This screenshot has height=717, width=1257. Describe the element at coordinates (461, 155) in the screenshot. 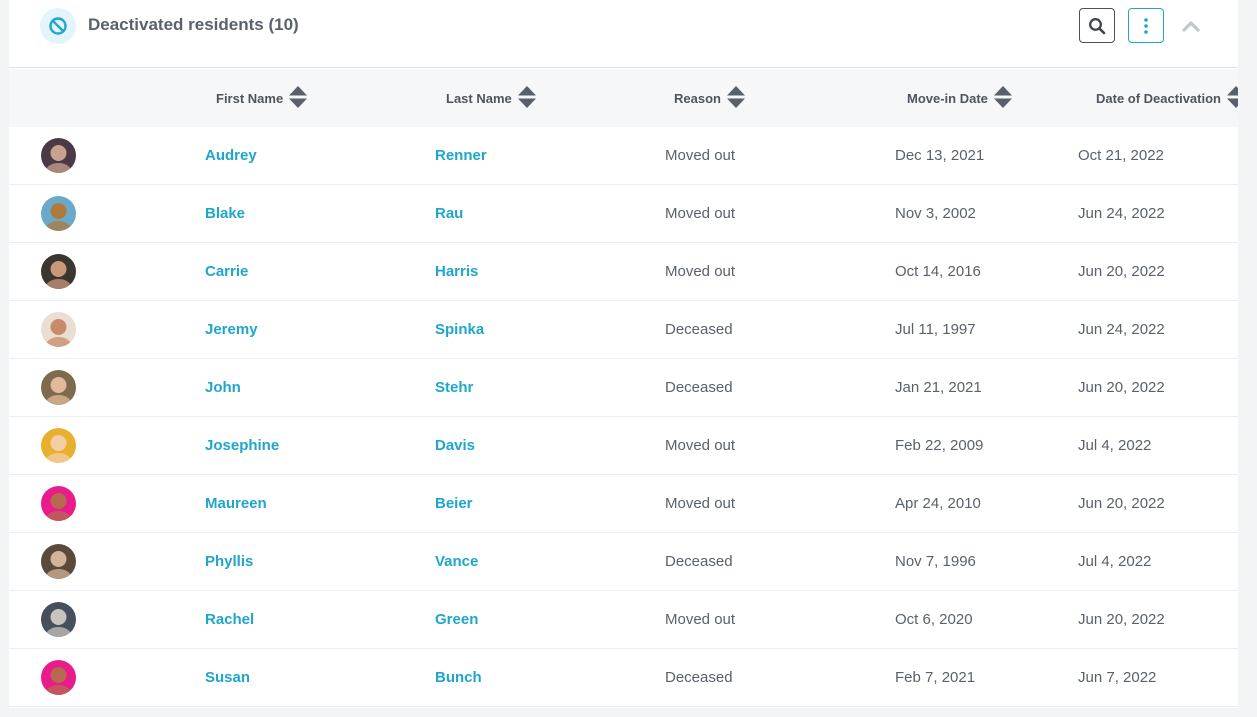

I see `last-name-link: Renner` at that location.